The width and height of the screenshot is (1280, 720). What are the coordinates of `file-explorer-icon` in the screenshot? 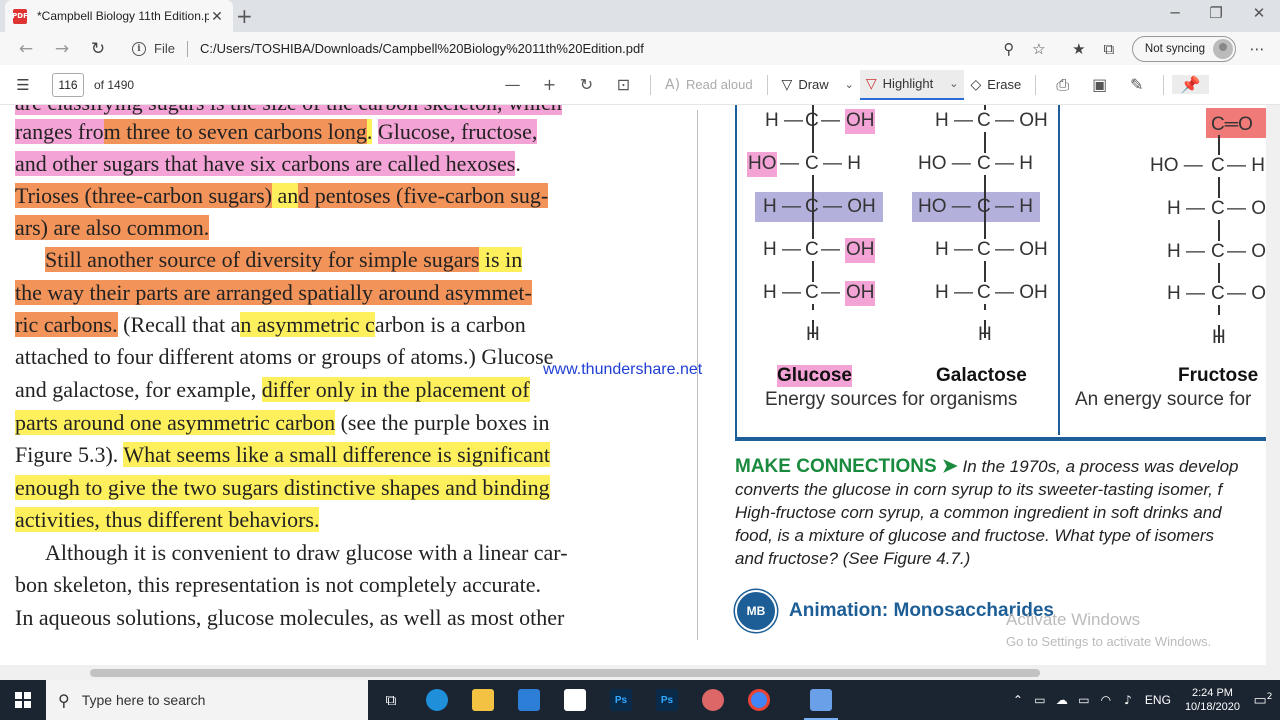 It's located at (483, 700).